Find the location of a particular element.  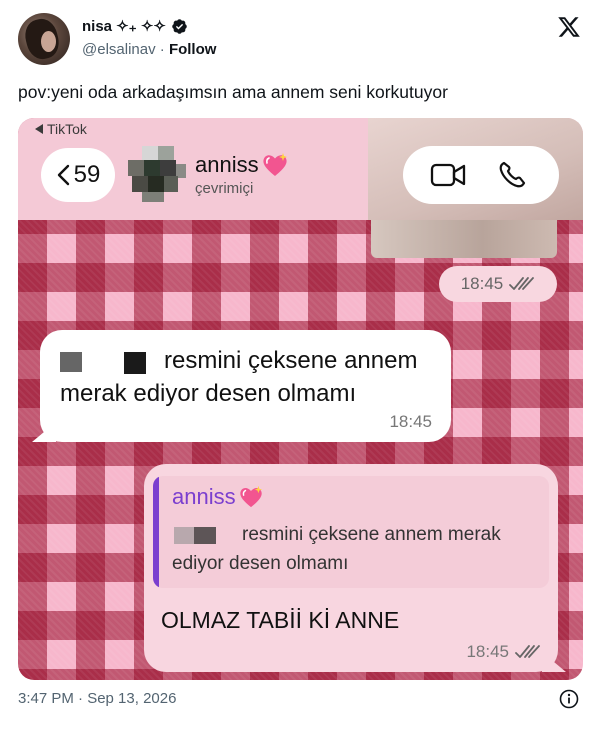

author-handle: @elsalinav is located at coordinates (119, 49).